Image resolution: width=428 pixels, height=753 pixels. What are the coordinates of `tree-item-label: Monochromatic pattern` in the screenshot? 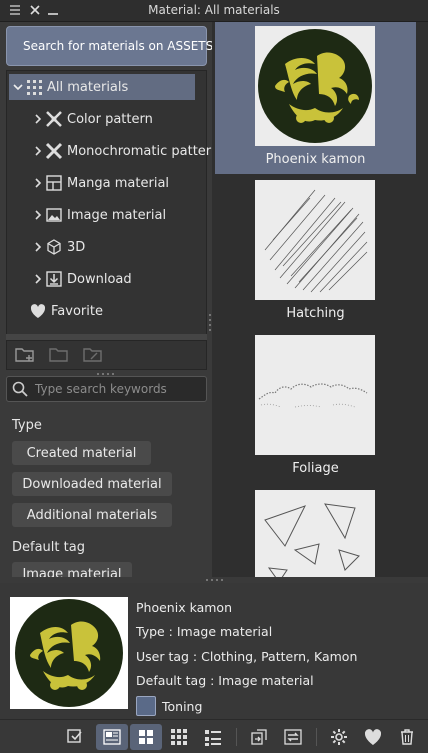 It's located at (143, 151).